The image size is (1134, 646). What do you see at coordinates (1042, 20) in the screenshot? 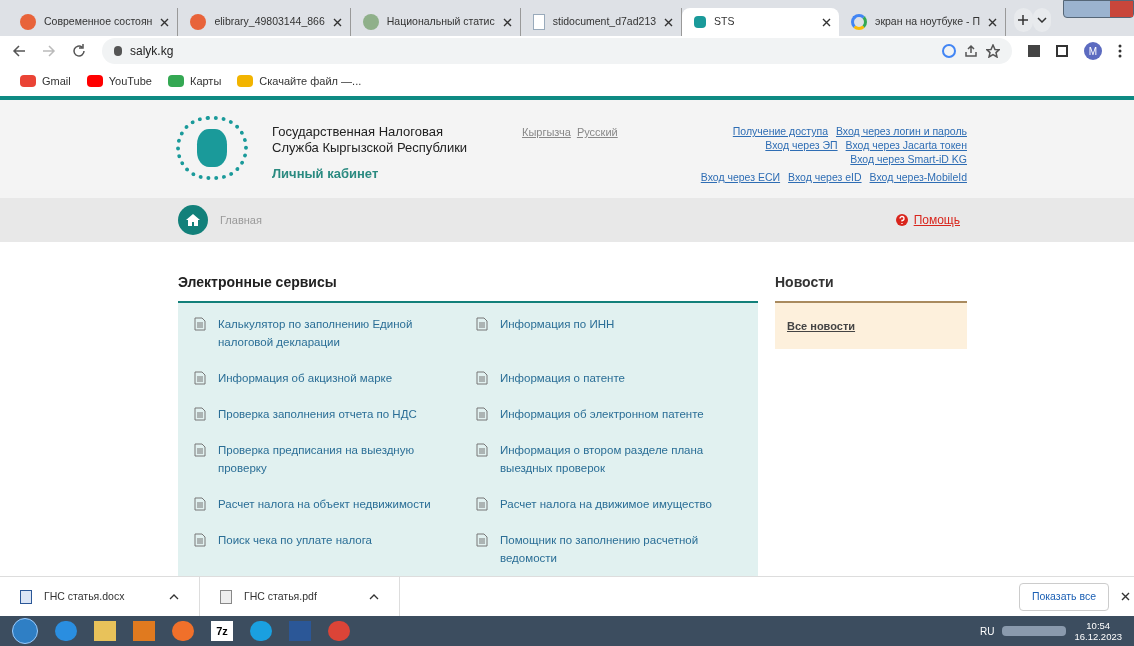
I see `chevron-down-icon` at bounding box center [1042, 20].